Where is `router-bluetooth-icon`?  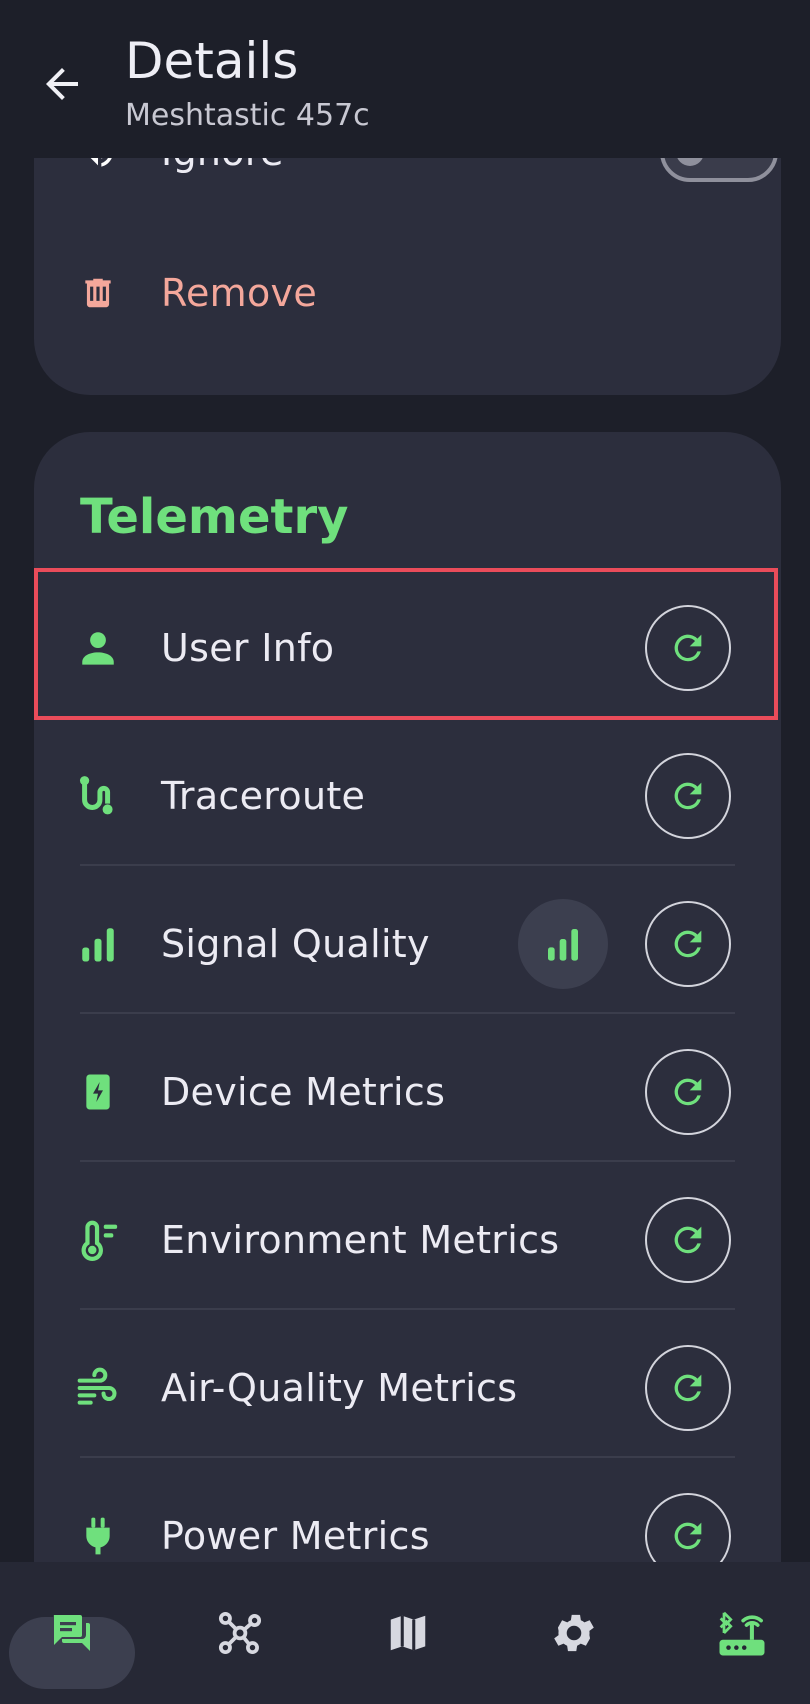
router-bluetooth-icon is located at coordinates (742, 1633).